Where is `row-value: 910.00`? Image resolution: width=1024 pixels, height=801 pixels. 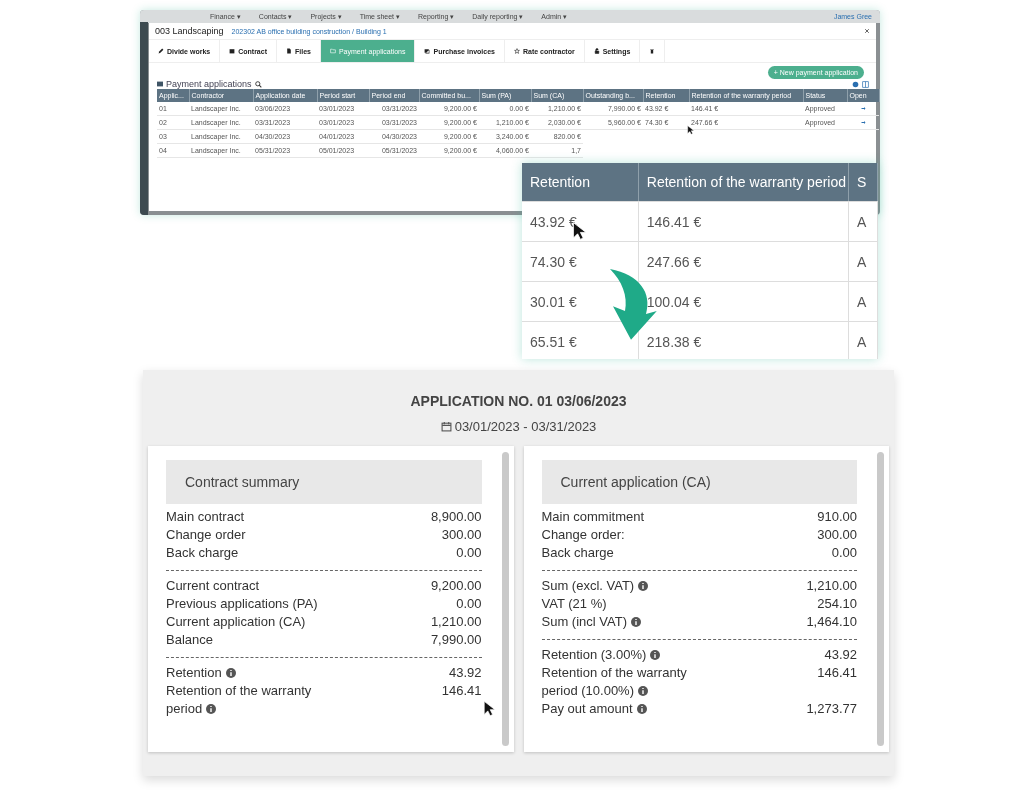
row-value: 910.00 is located at coordinates (837, 517).